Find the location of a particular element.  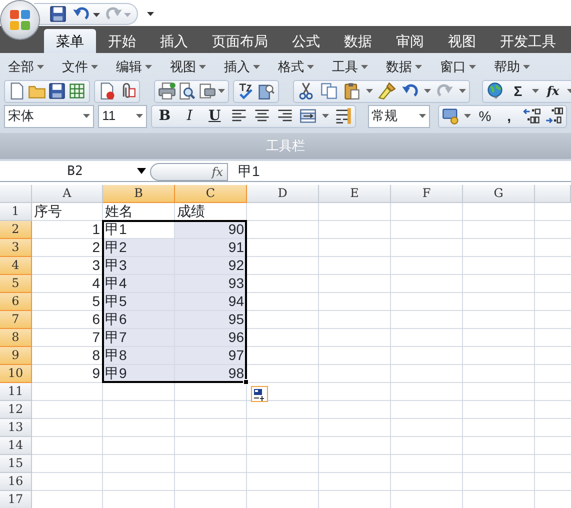

globe-icon is located at coordinates (495, 91).